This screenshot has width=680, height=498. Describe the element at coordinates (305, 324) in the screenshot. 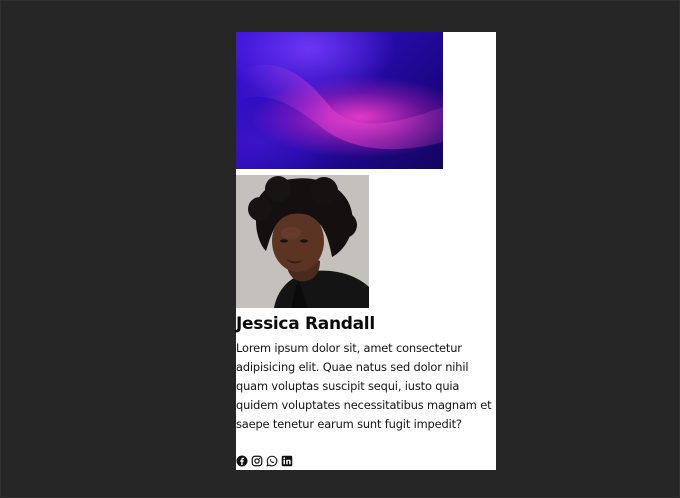

I see `profile-name: Jessica Randall` at that location.